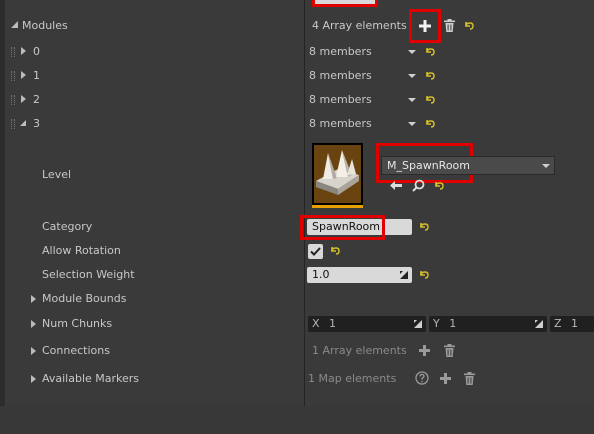  Describe the element at coordinates (81, 250) in the screenshot. I see `allow-rotation-label: Allow Rotation` at that location.